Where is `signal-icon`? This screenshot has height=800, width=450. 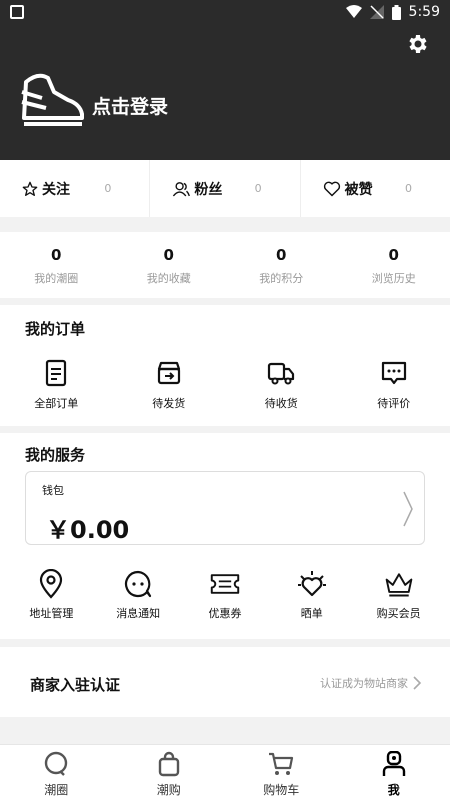 signal-icon is located at coordinates (376, 12).